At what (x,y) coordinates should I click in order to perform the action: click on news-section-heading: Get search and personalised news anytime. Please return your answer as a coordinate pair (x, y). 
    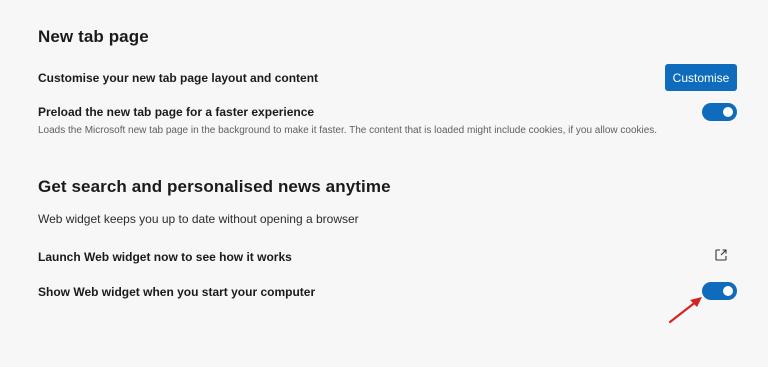
    Looking at the image, I should click on (214, 186).